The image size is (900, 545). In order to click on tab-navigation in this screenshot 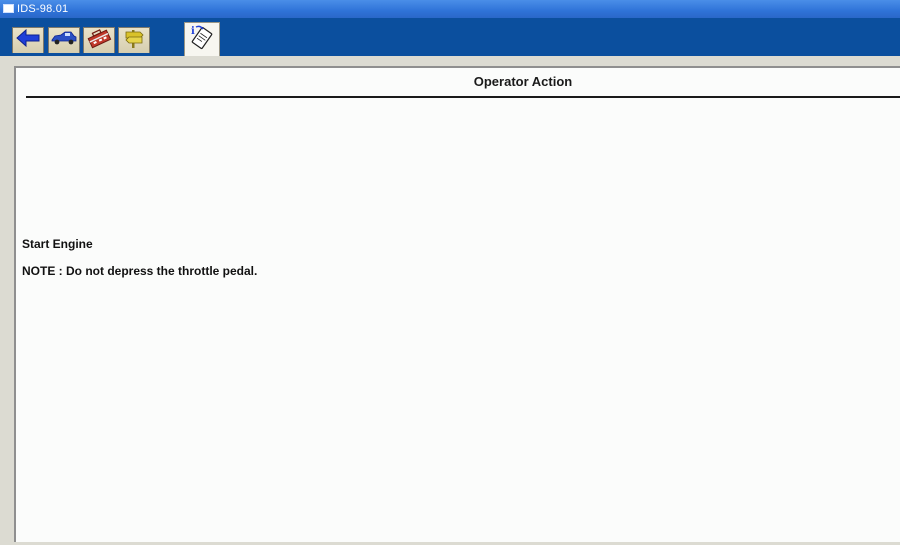, I will do `click(134, 40)`.